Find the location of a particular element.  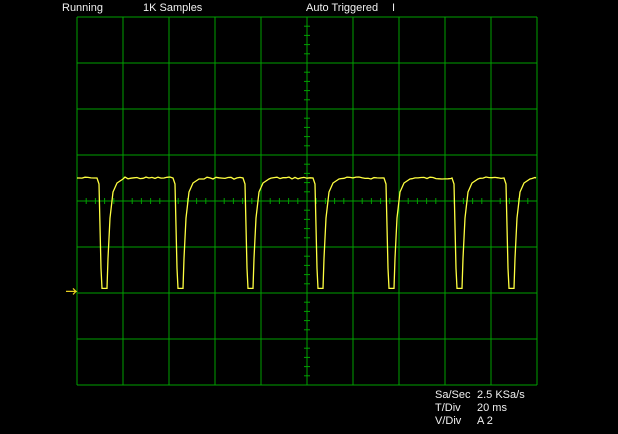

time-div-value: 20 ms is located at coordinates (492, 408).